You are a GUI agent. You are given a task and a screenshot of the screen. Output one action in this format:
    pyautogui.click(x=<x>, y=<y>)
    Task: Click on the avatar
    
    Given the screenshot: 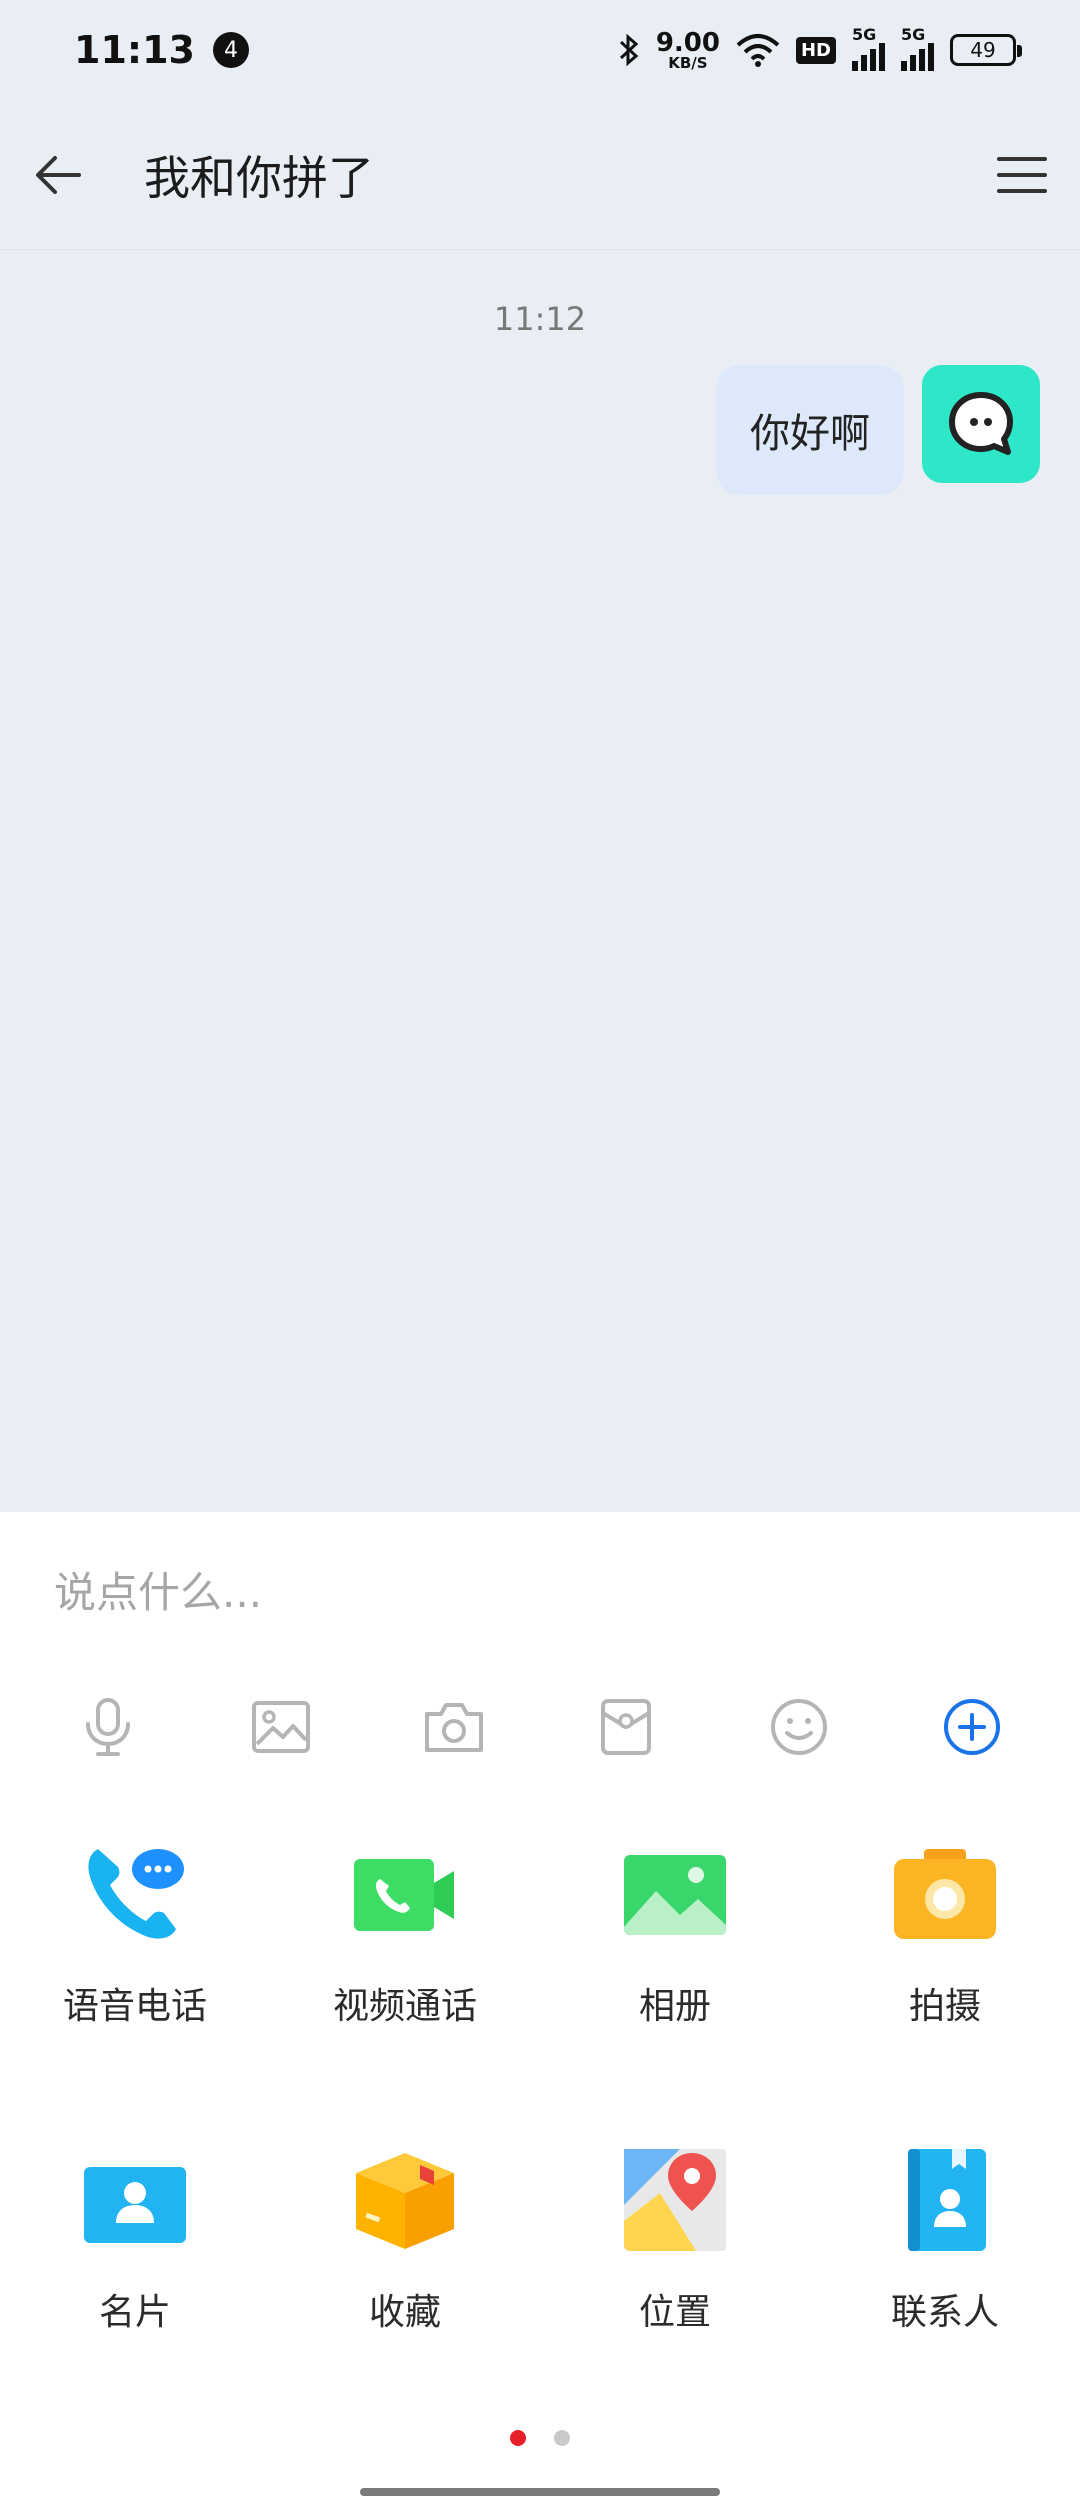 What is the action you would take?
    pyautogui.click(x=981, y=424)
    